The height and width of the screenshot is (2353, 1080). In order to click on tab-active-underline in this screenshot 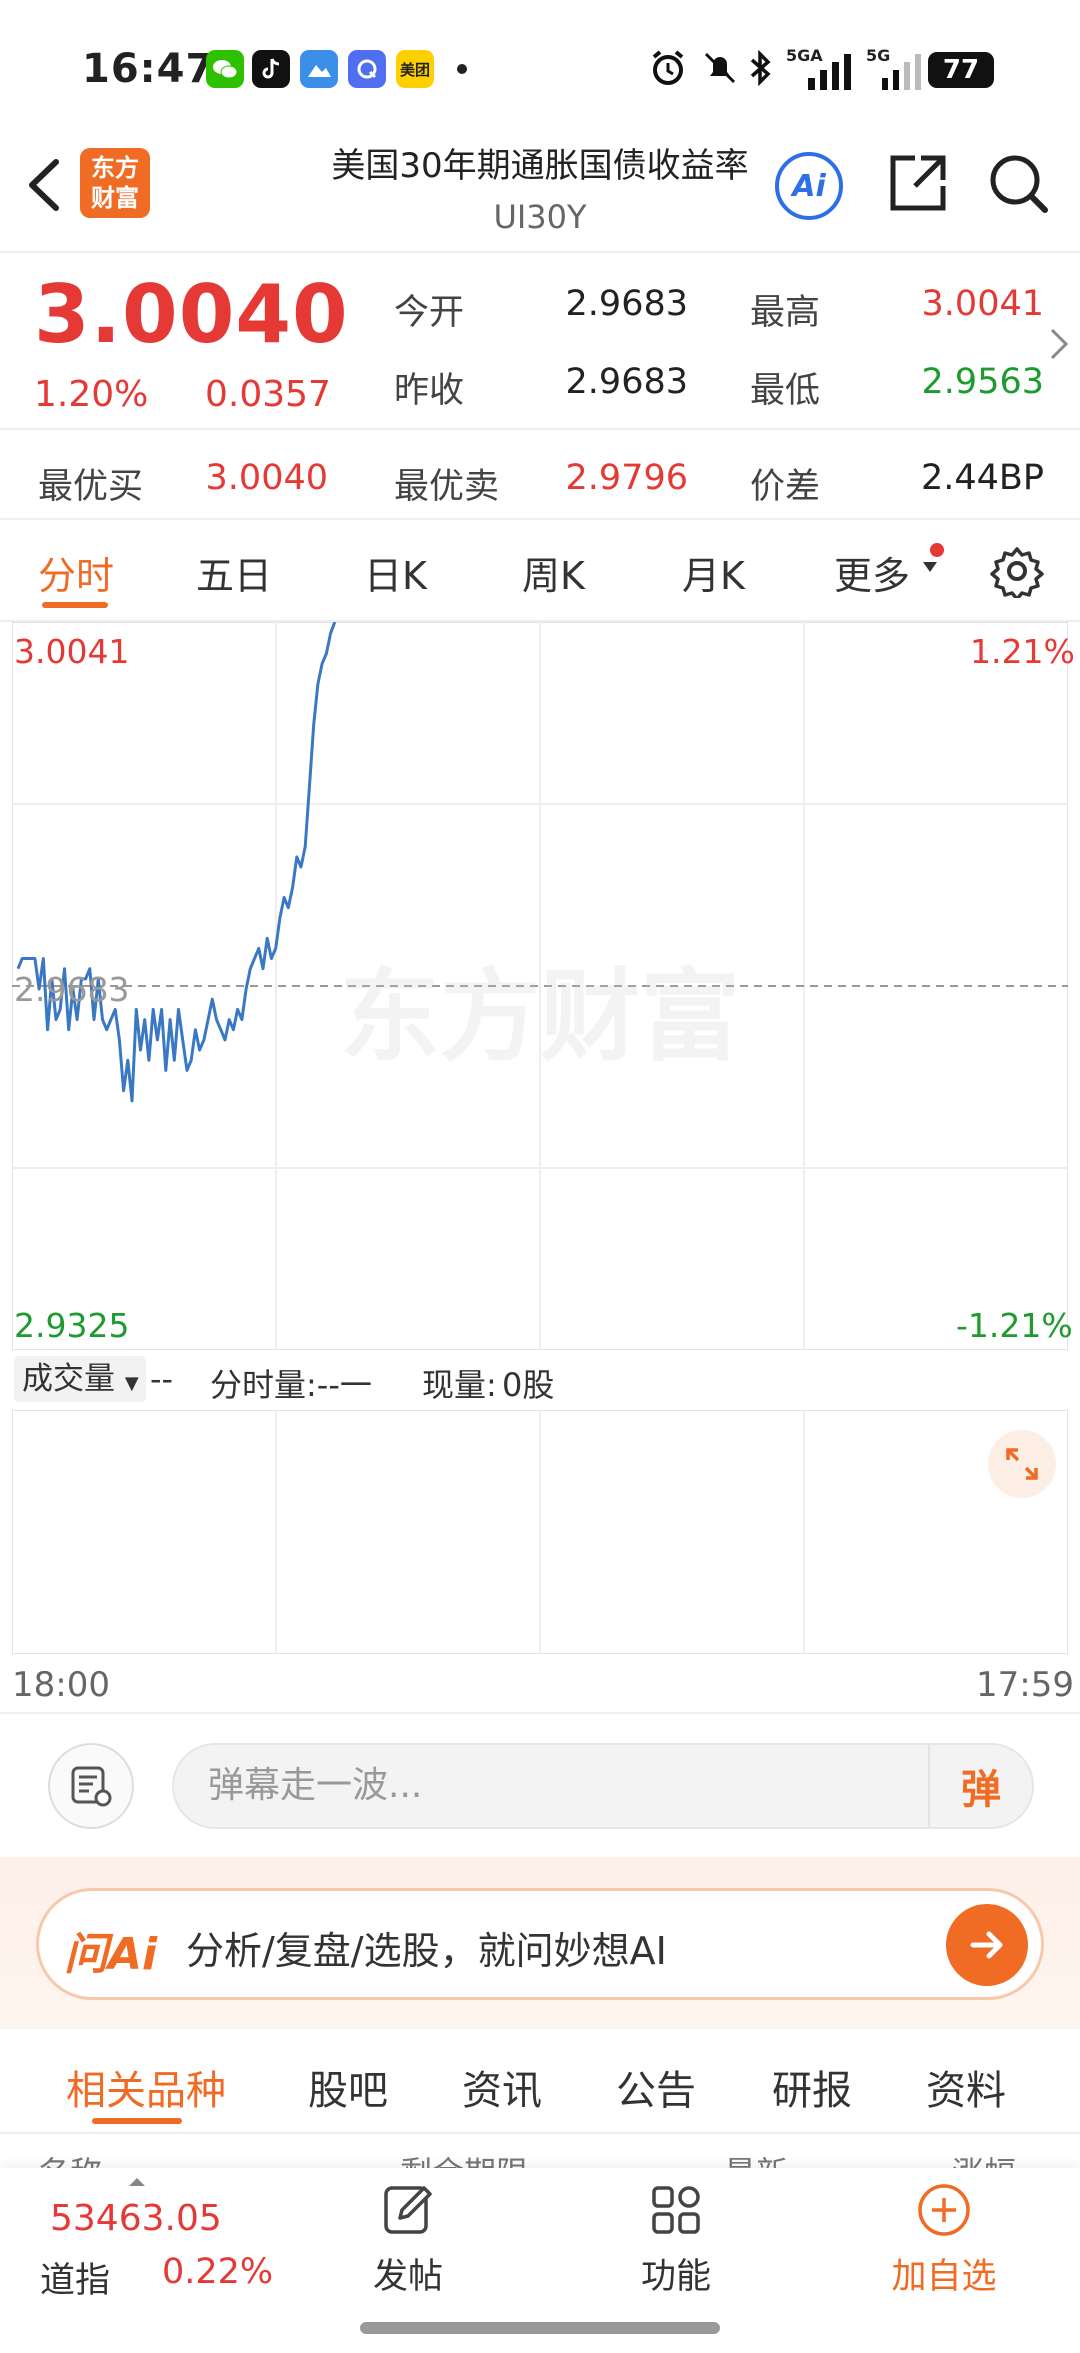, I will do `click(75, 605)`.